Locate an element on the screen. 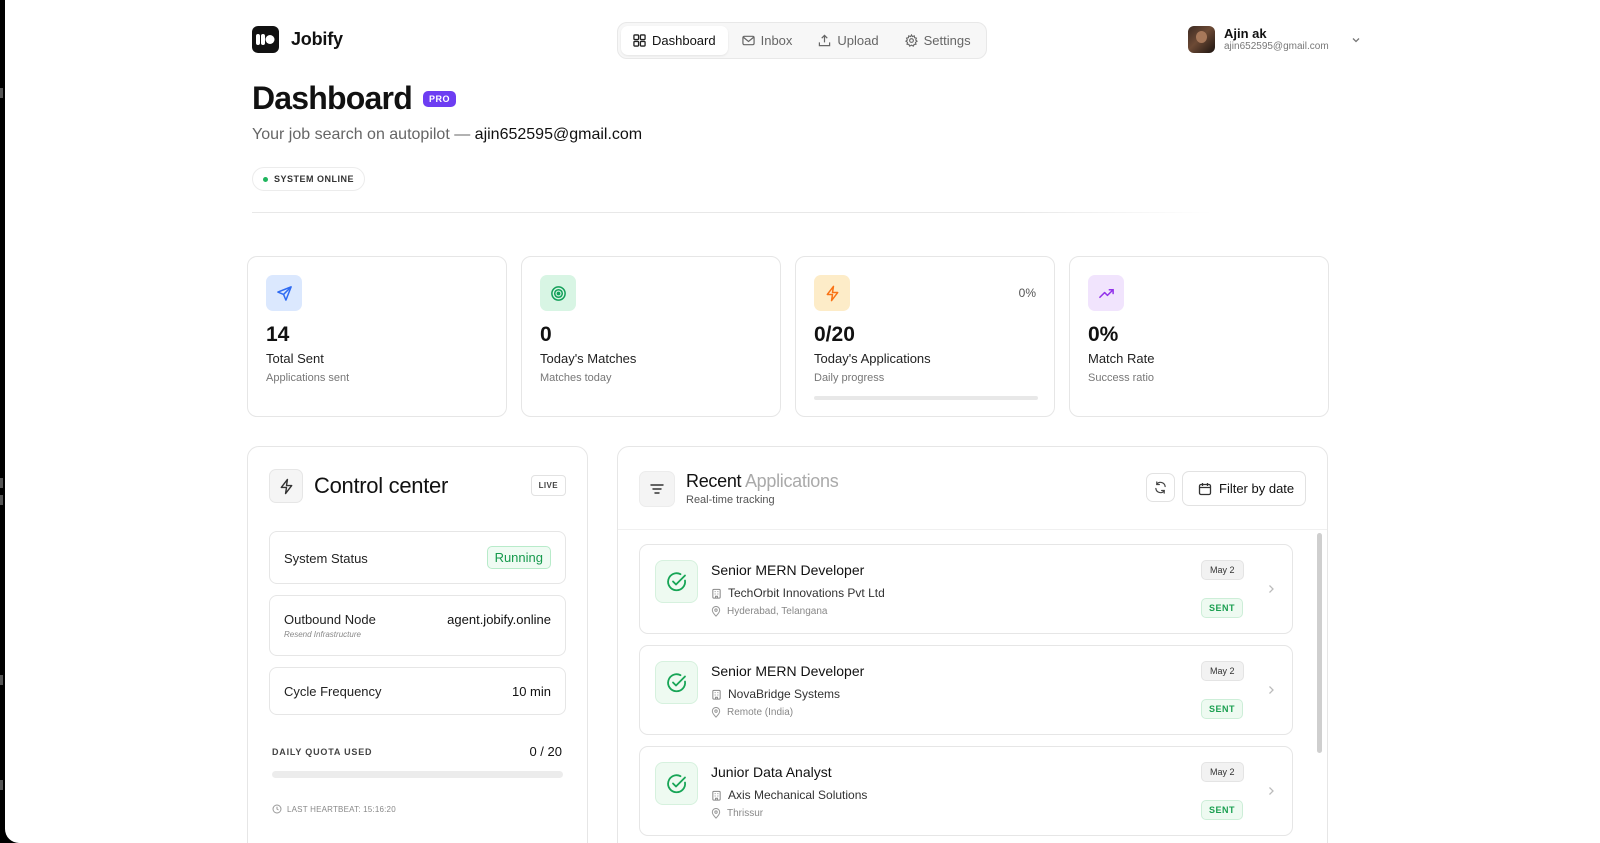 The image size is (1600, 843). dashboard-icon is located at coordinates (639, 40).